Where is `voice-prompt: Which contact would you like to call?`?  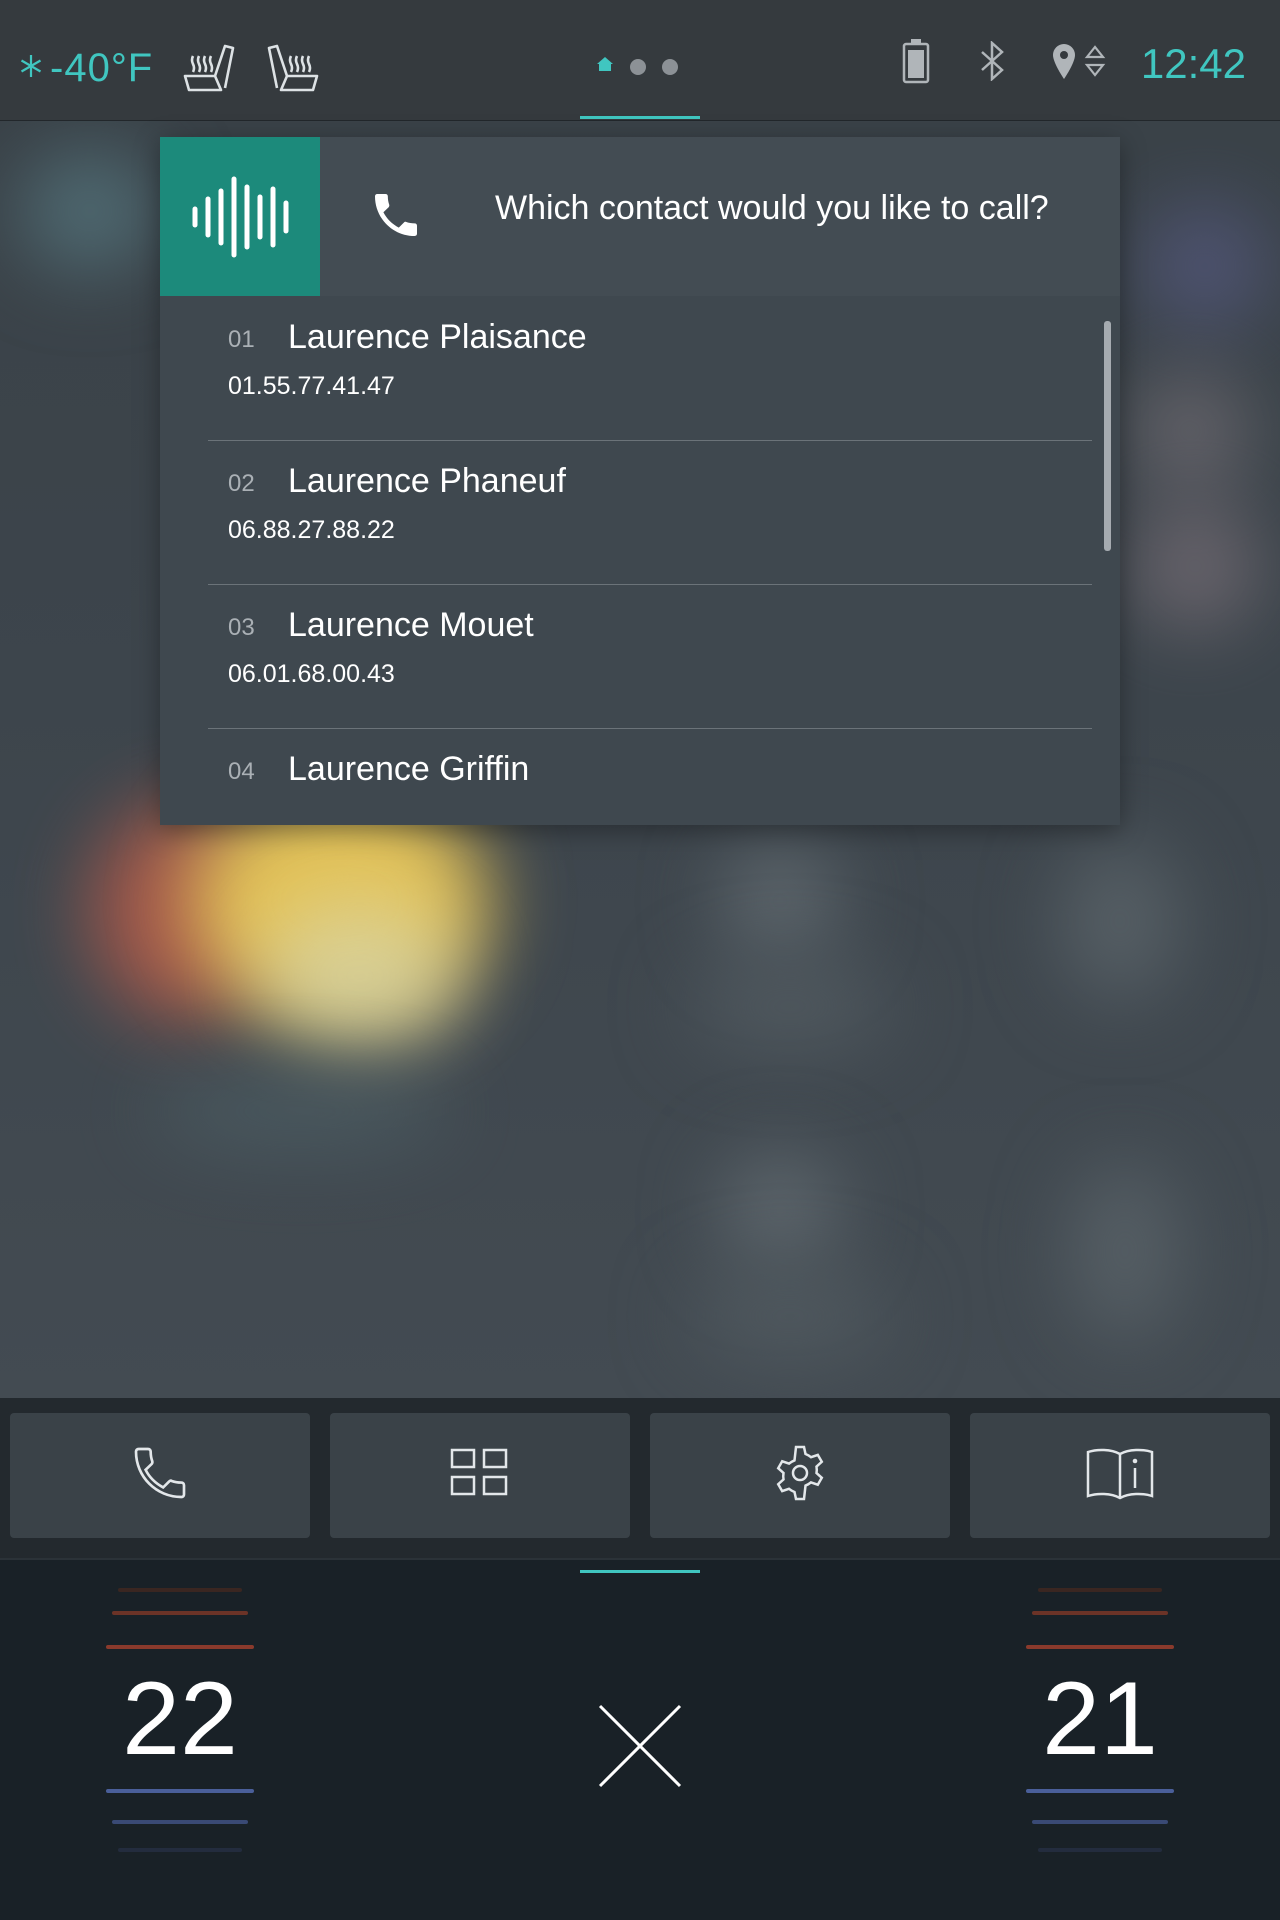 voice-prompt: Which contact would you like to call? is located at coordinates (772, 208).